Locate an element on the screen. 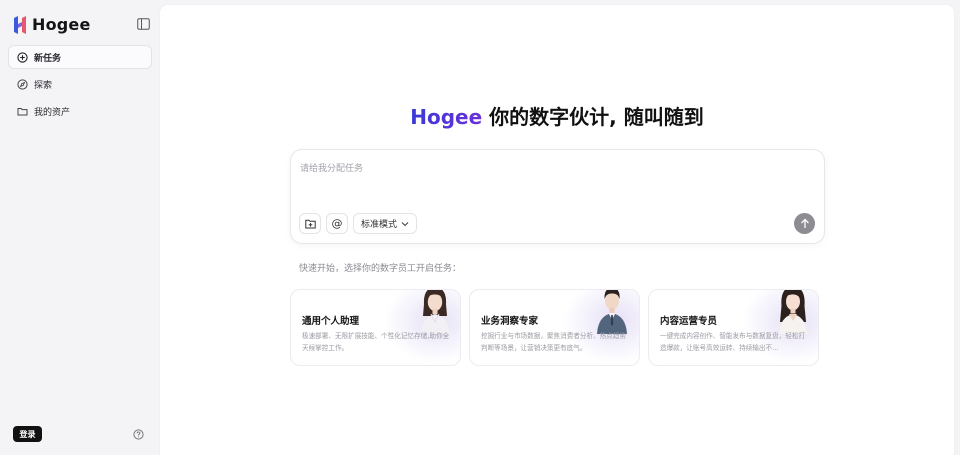 This screenshot has width=960, height=455. card-title: 业务洞察专家 is located at coordinates (510, 321).